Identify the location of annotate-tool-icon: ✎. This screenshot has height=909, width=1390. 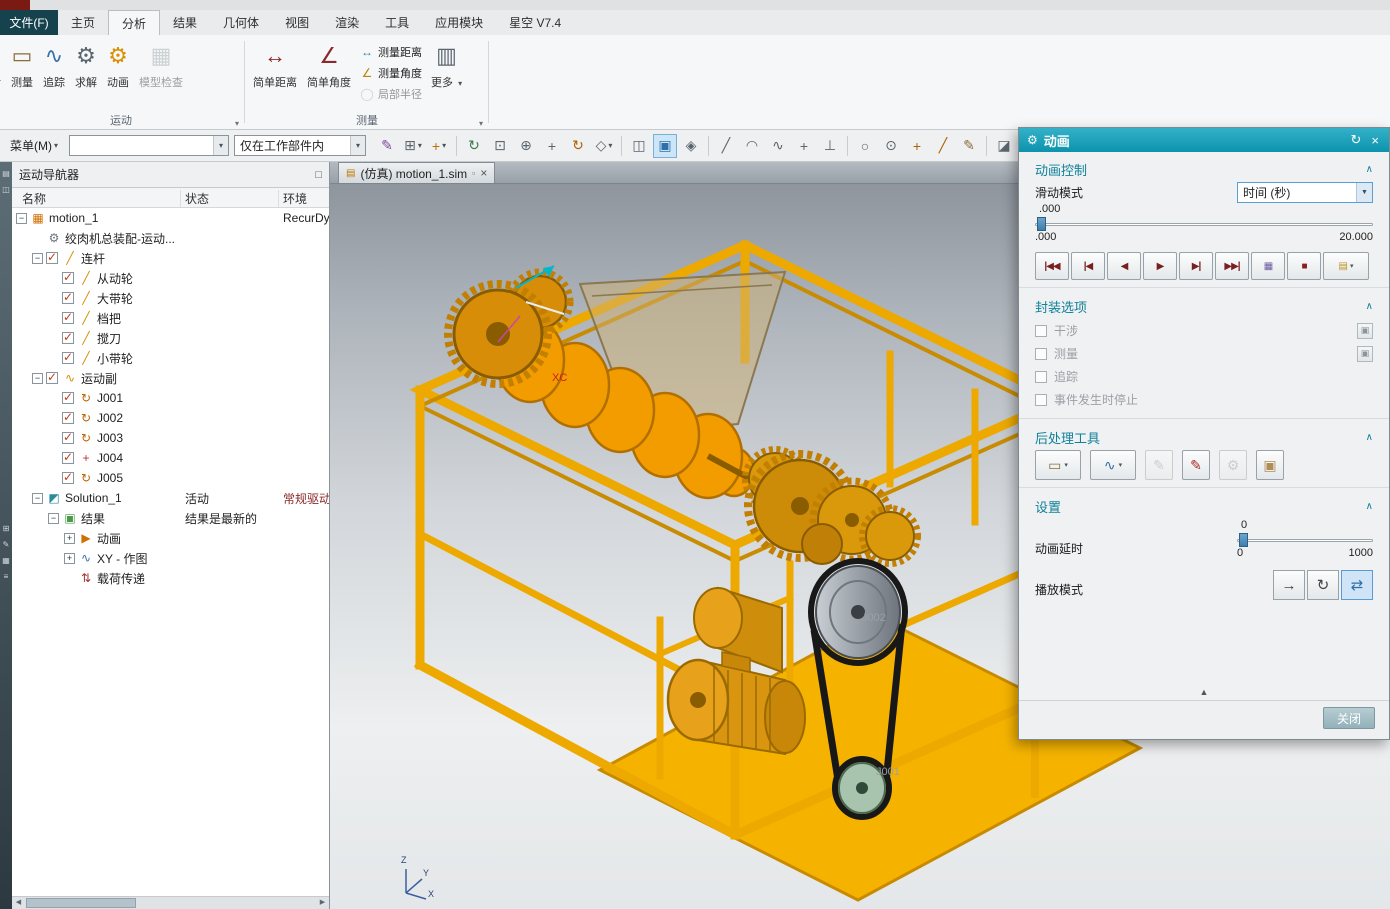
(969, 146).